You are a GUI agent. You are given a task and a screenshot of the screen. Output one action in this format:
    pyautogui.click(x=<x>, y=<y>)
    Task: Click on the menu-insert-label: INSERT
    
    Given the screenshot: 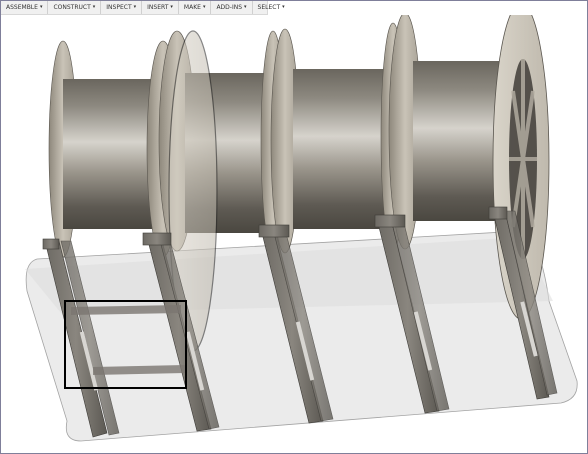 What is the action you would take?
    pyautogui.click(x=158, y=7)
    